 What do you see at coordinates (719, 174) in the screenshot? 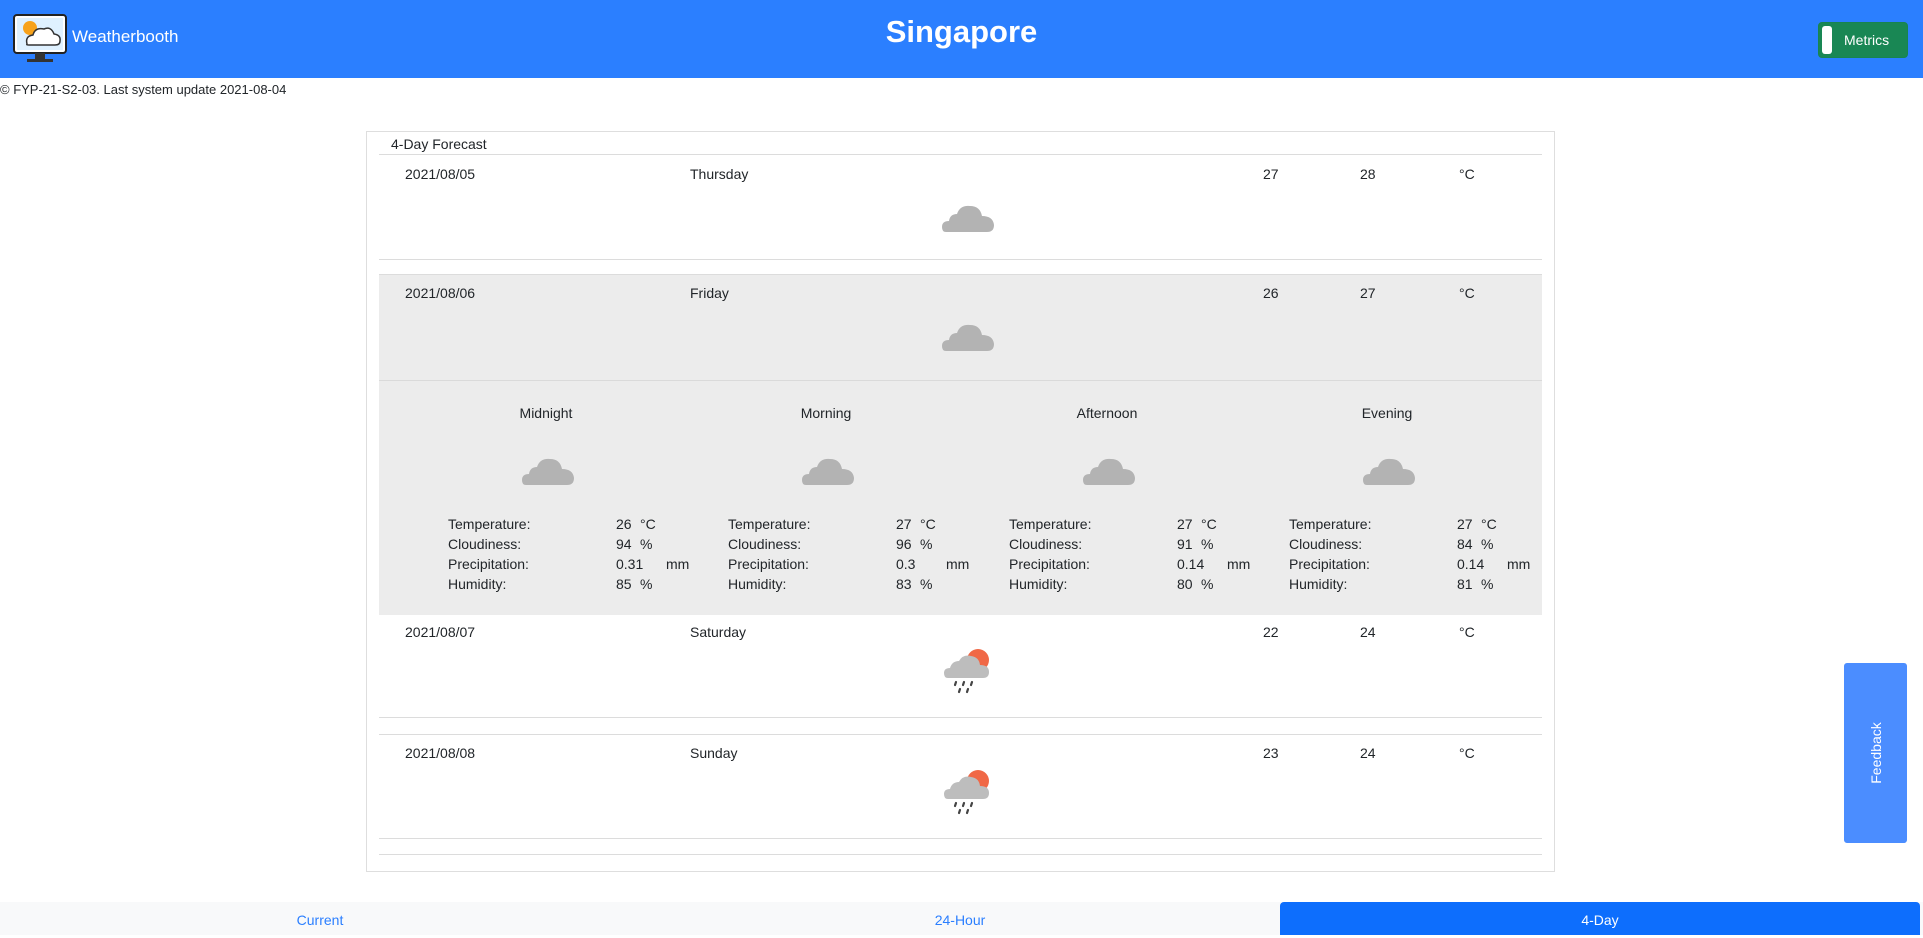
I see `day-name: Thursday` at bounding box center [719, 174].